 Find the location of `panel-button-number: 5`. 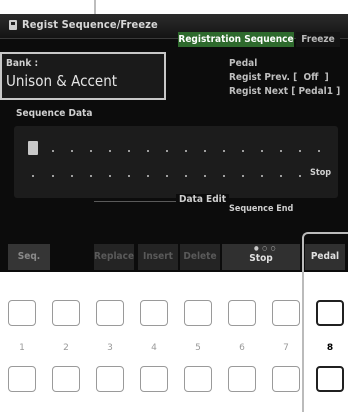

panel-button-number: 5 is located at coordinates (198, 348).